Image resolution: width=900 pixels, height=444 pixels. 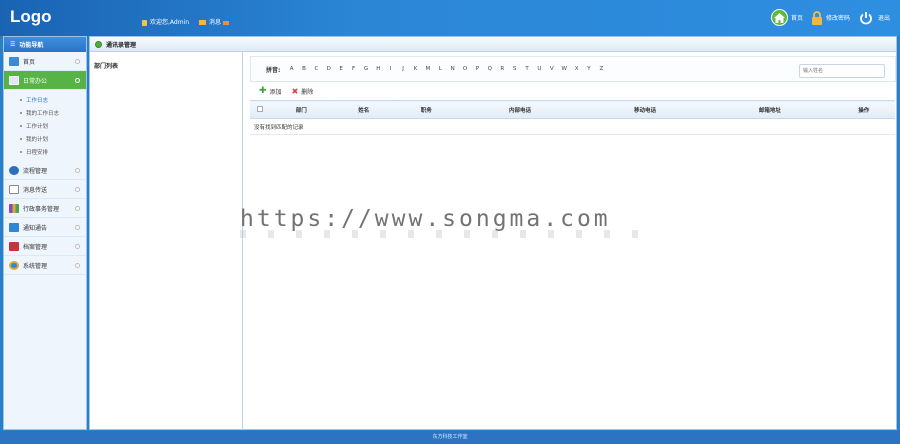 I want to click on chart-icon, so click(x=14, y=208).